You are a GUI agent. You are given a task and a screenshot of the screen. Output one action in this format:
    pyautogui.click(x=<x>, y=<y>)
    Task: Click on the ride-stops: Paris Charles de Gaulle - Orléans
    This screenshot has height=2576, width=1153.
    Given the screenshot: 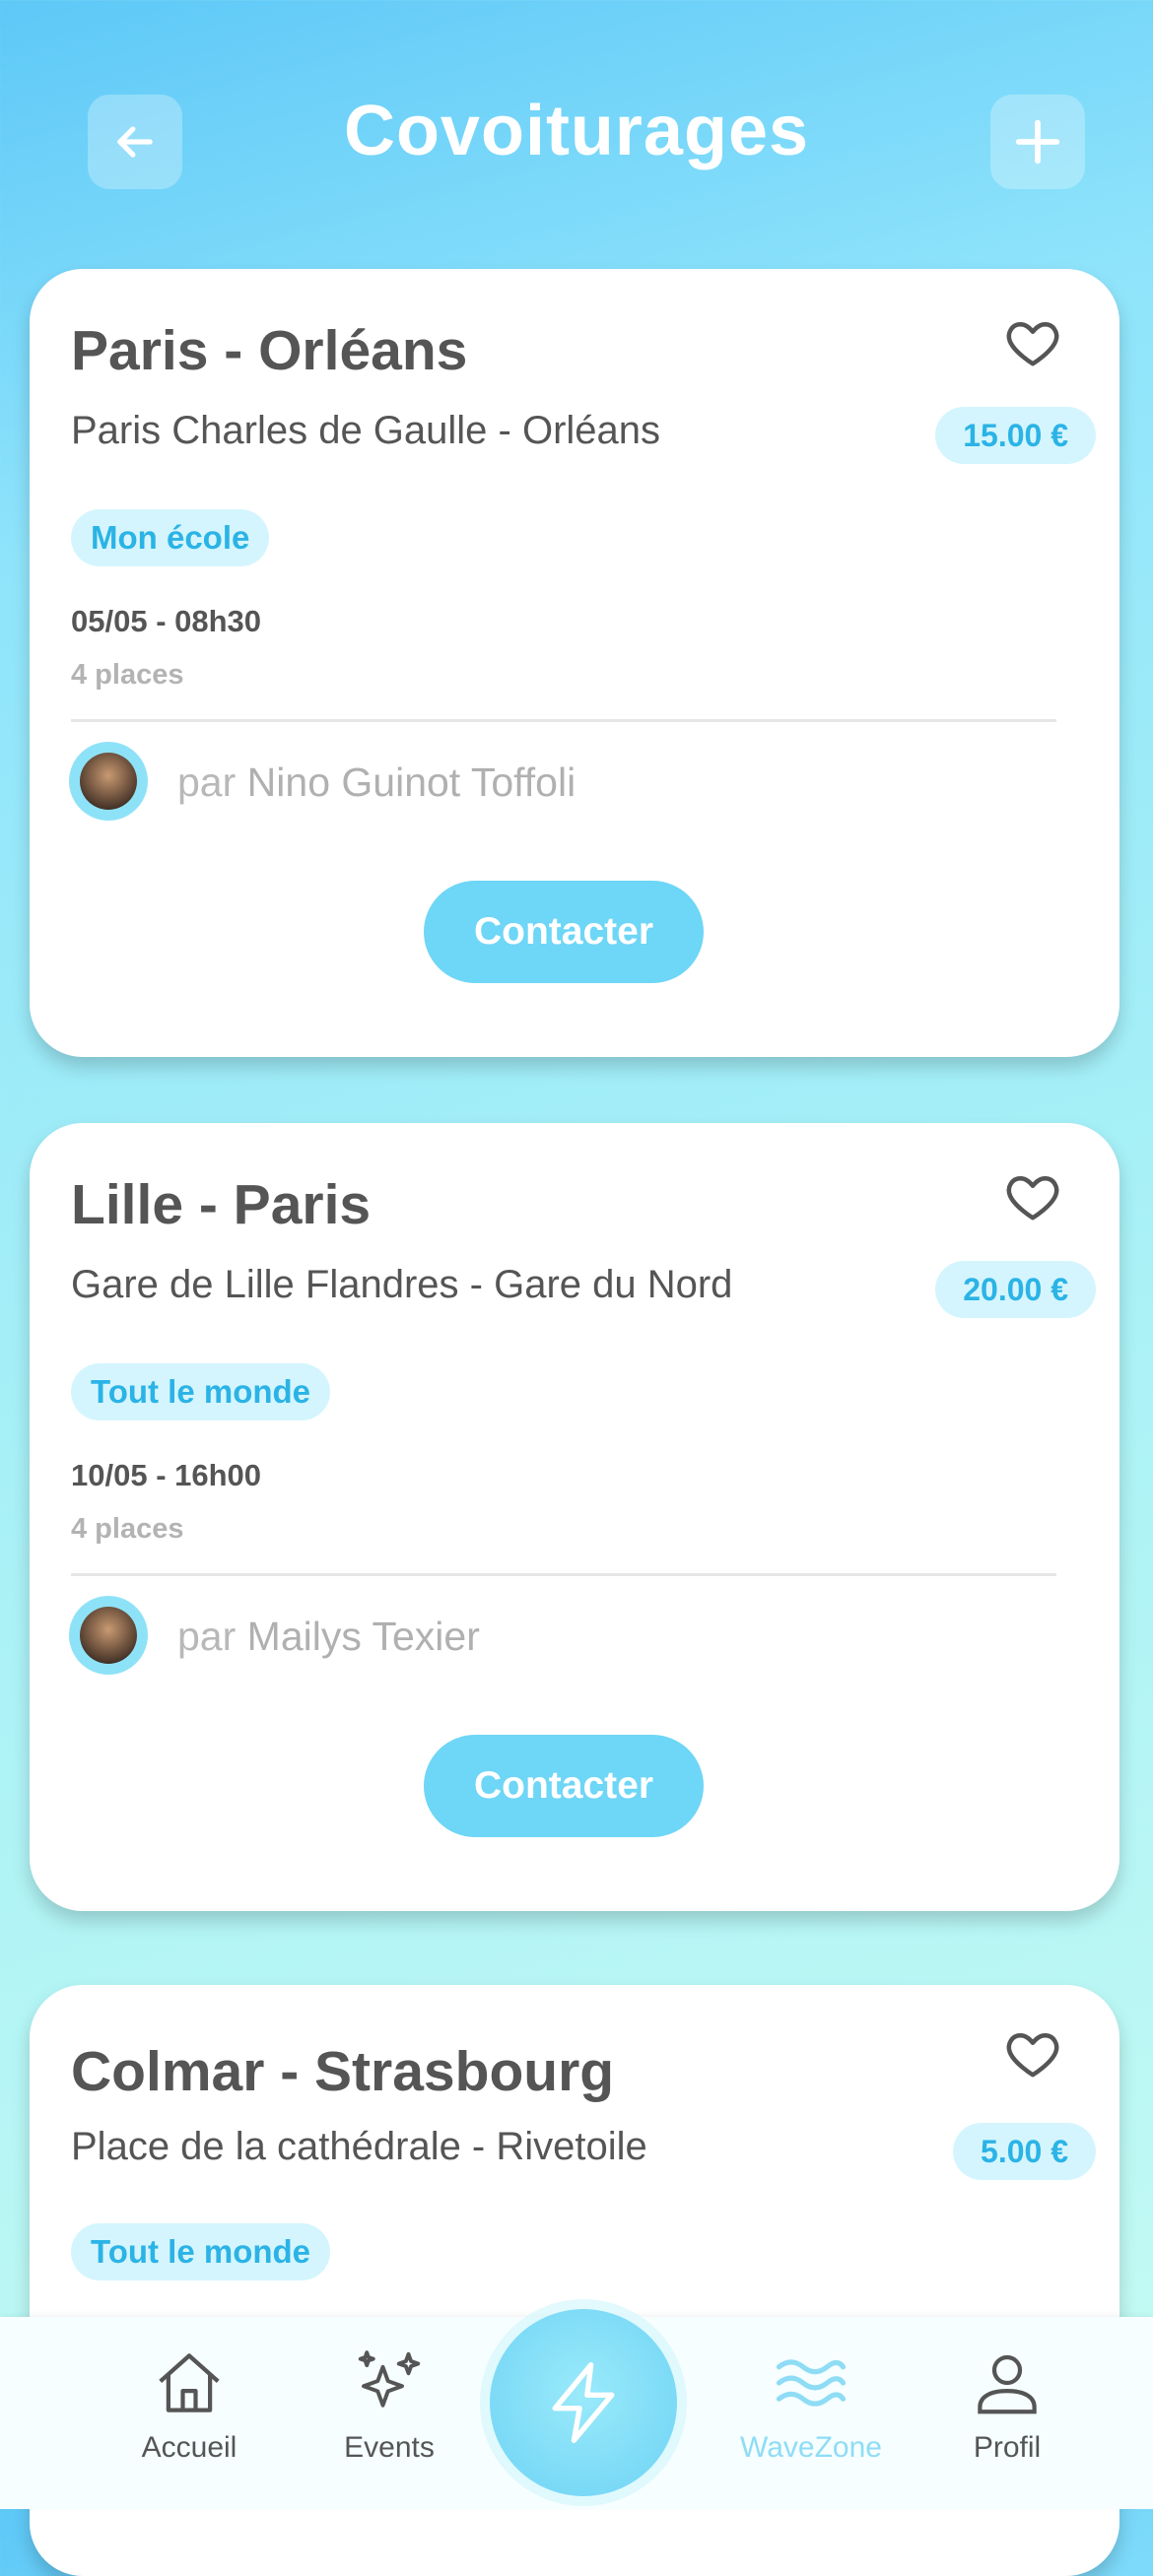 What is the action you would take?
    pyautogui.click(x=366, y=431)
    